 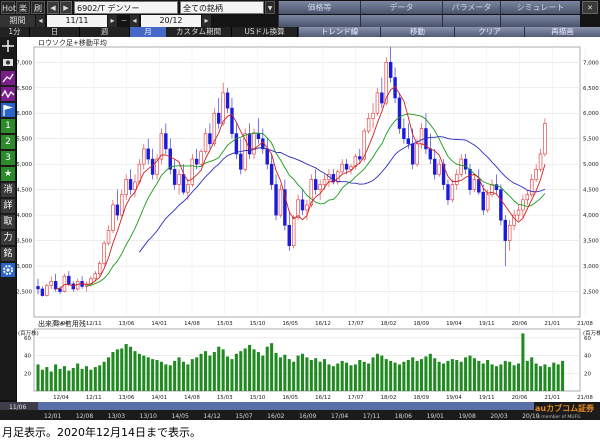 What do you see at coordinates (540, 21) in the screenshot?
I see `tab-simulate-sub` at bounding box center [540, 21].